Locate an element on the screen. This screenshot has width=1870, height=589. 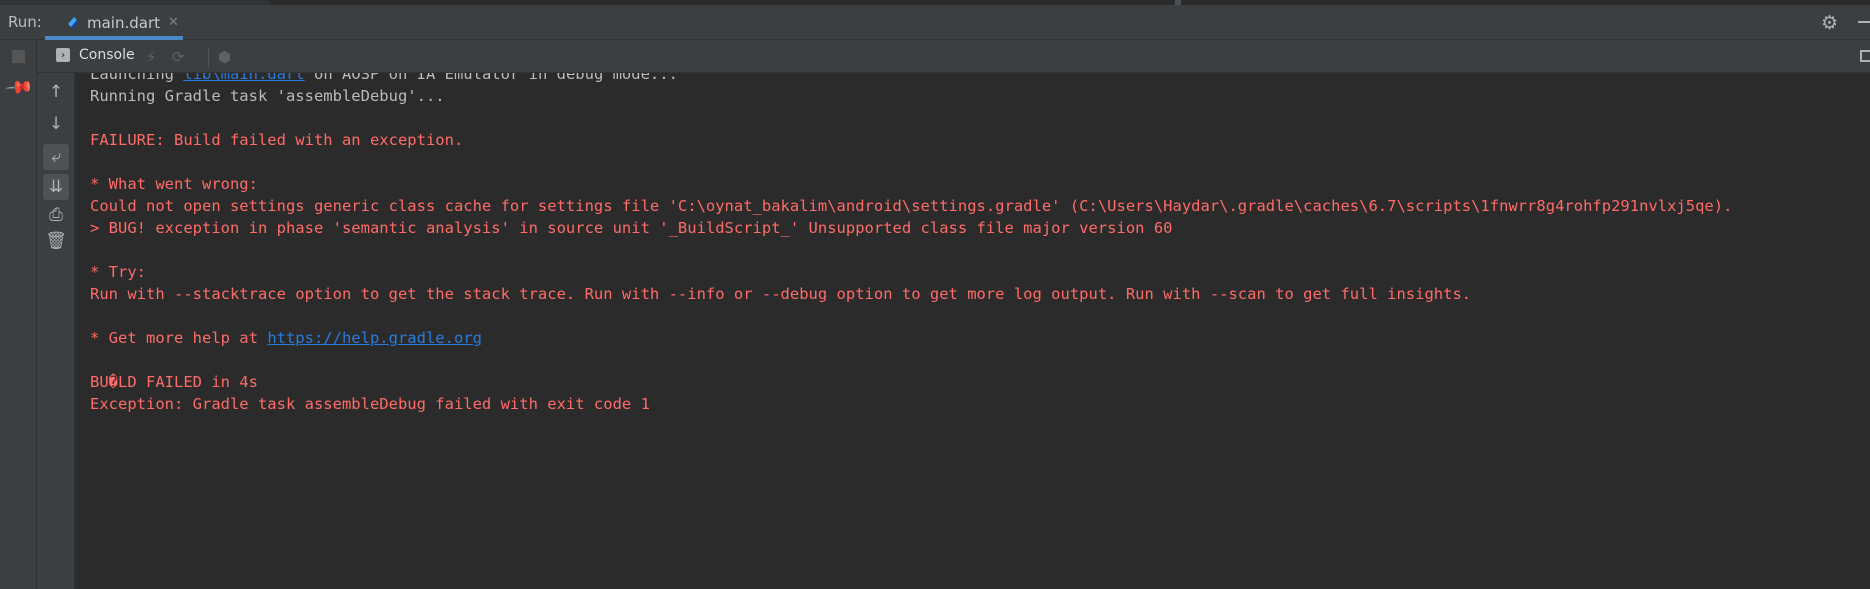
toolbar-separator is located at coordinates (208, 57).